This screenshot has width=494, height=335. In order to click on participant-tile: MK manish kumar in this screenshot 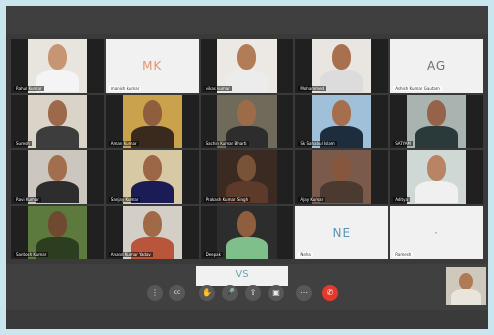, I will do `click(152, 66)`.